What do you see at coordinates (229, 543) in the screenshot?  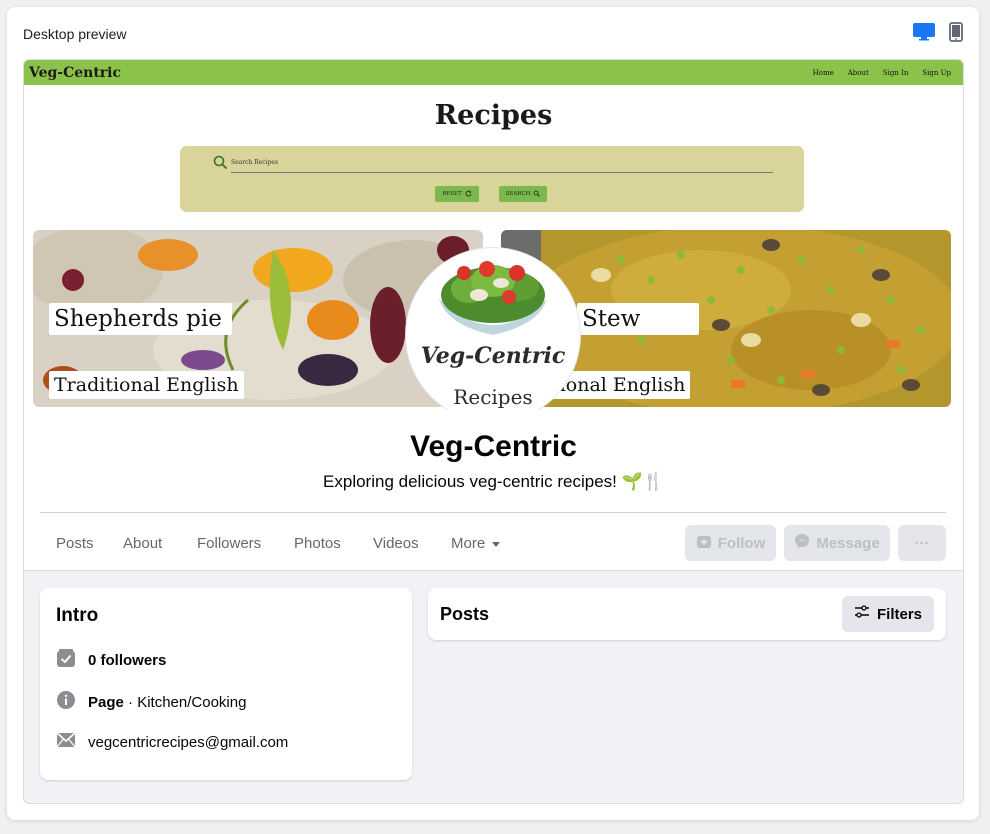 I see `tab-followers: Followers` at bounding box center [229, 543].